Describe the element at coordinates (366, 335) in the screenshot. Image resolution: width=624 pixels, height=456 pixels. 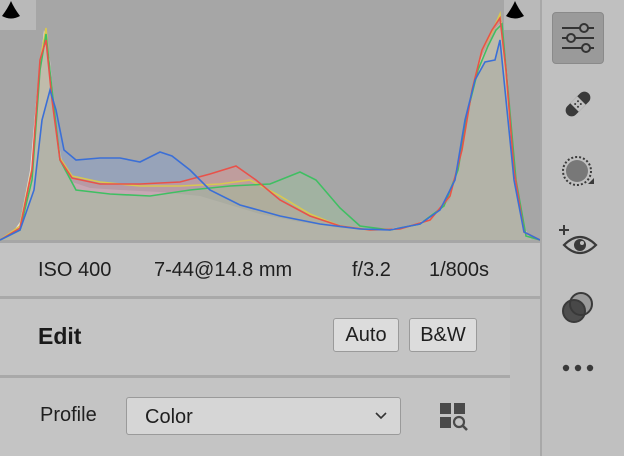
I see `auto-button: Auto` at that location.